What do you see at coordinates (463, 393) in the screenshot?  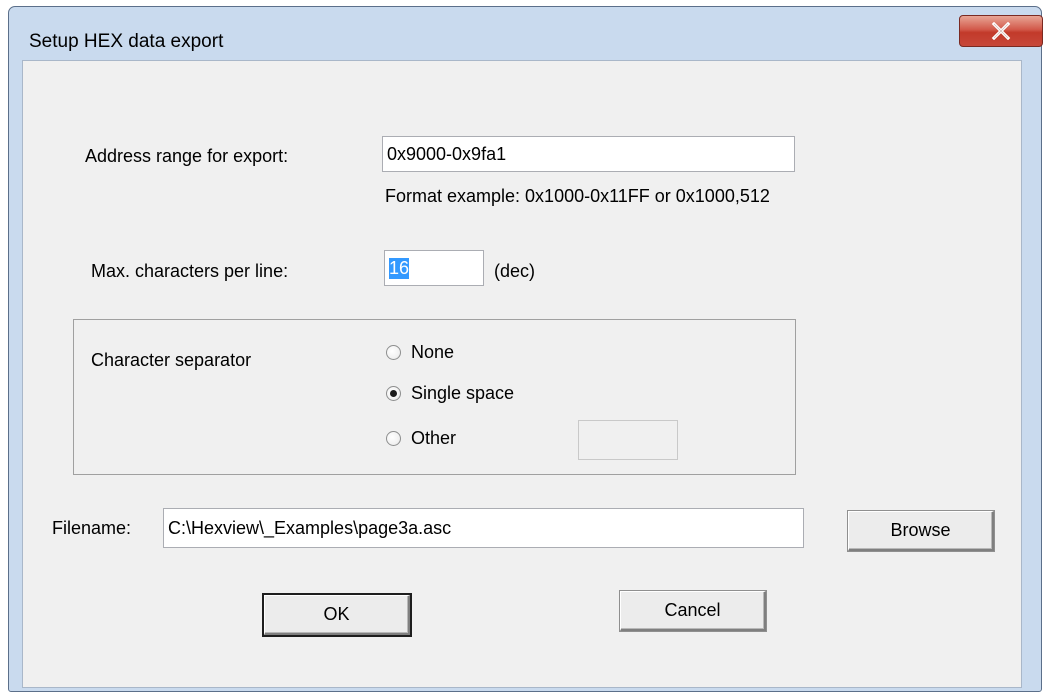 I see `radio-single-space-label: Single space` at bounding box center [463, 393].